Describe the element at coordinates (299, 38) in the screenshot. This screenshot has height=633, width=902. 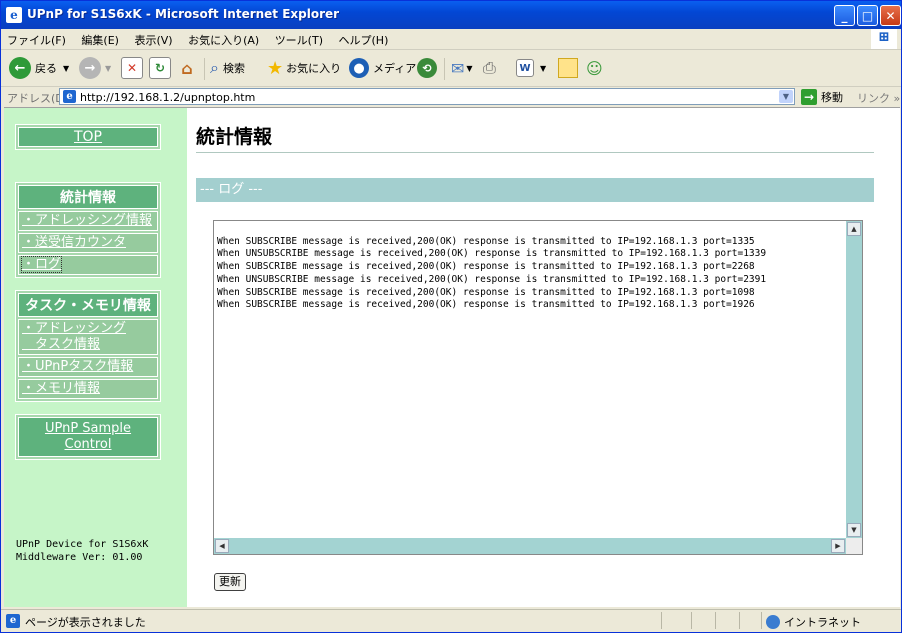
I see `menu-tools: ツール(T)` at that location.